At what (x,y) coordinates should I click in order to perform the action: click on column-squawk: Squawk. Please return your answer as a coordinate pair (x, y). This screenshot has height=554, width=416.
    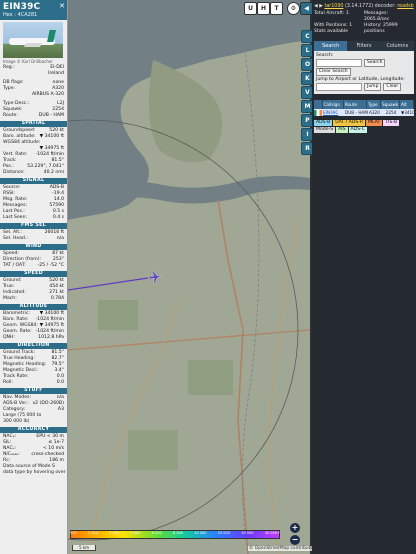
    Looking at the image, I should click on (390, 104).